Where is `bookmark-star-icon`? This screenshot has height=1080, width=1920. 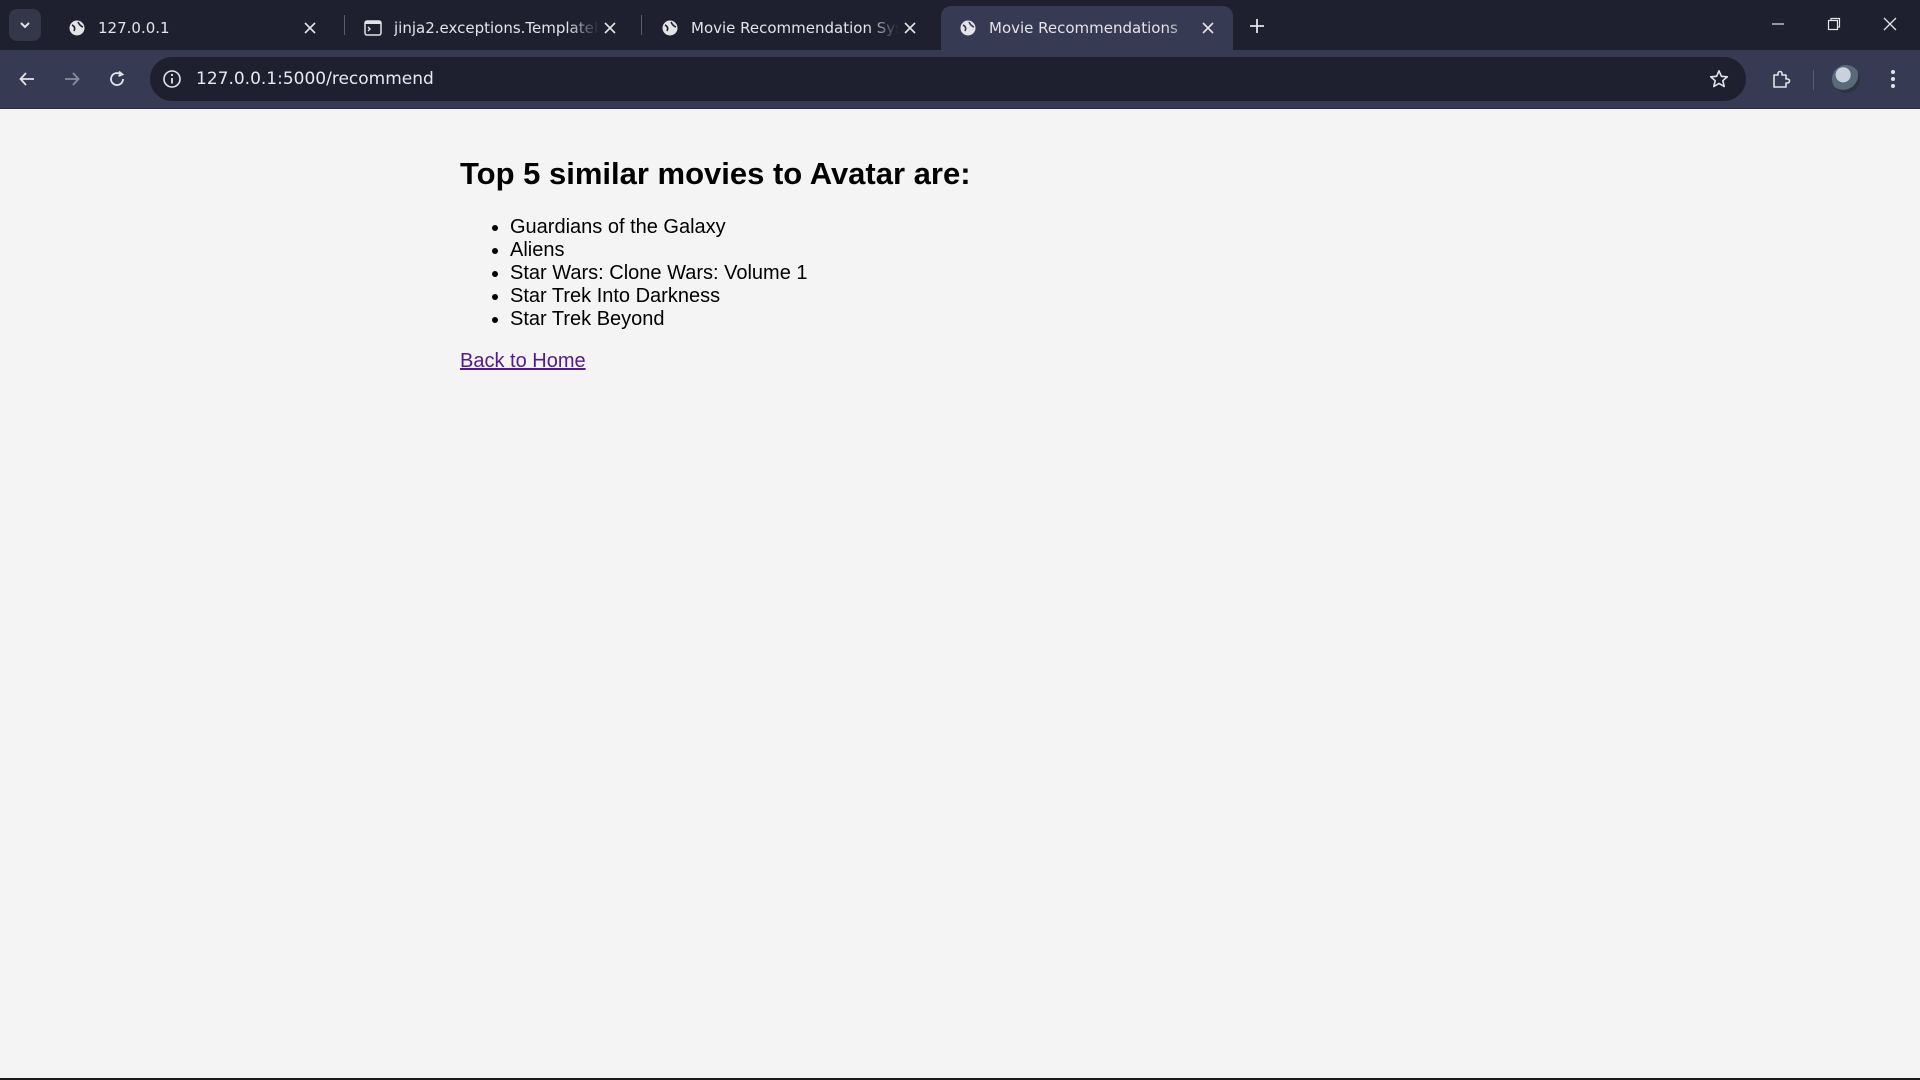 bookmark-star-icon is located at coordinates (1719, 79).